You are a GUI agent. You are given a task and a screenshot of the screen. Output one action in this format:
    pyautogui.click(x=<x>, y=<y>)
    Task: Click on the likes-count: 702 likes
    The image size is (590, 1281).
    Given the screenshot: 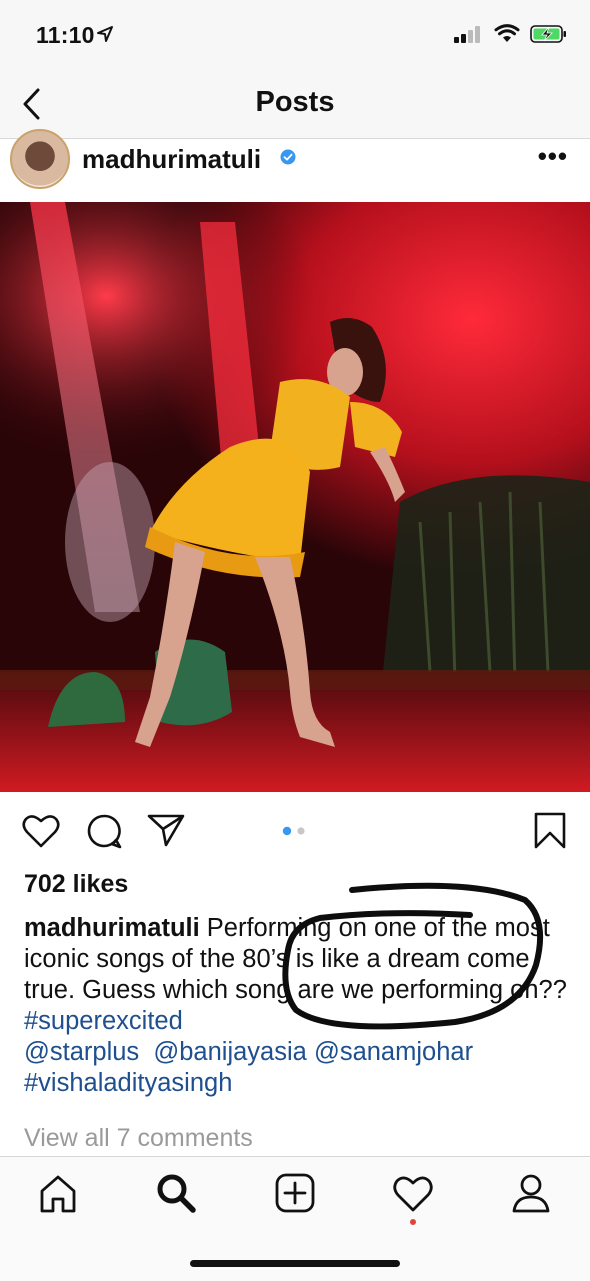 What is the action you would take?
    pyautogui.click(x=76, y=884)
    